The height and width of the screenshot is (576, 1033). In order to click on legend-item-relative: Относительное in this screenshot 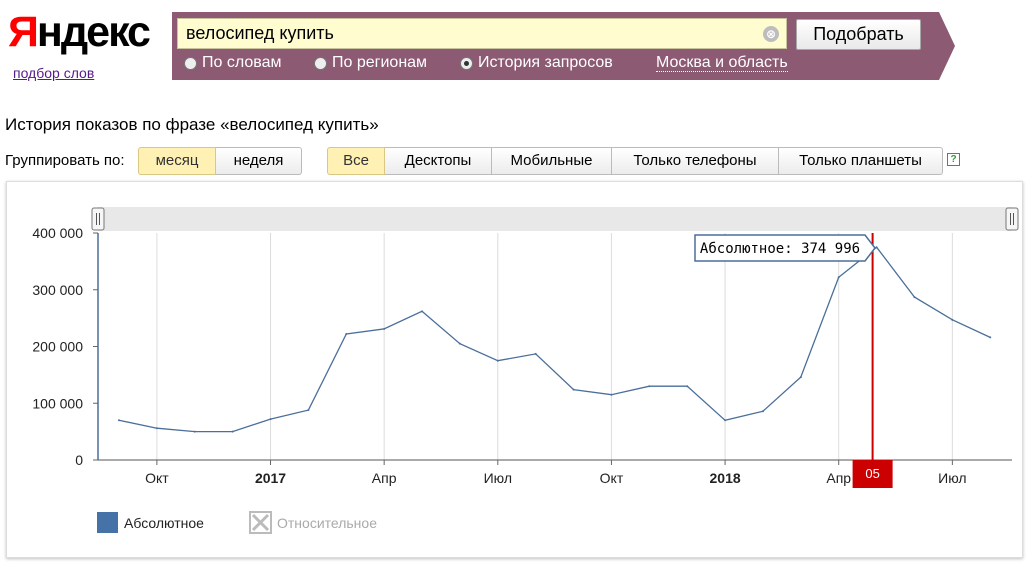, I will do `click(313, 522)`.